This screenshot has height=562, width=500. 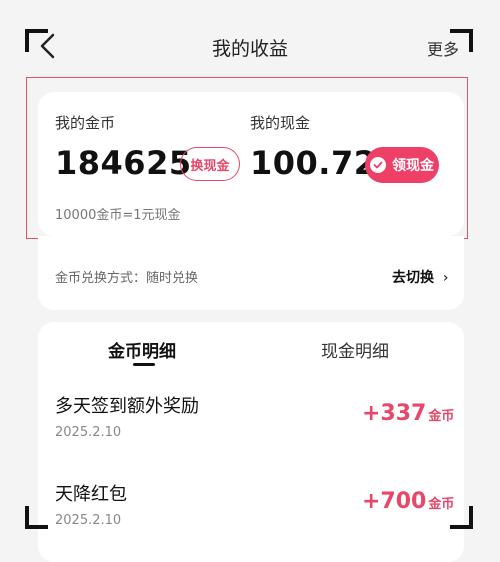 I want to click on record-amount: +337 金币, so click(x=408, y=413).